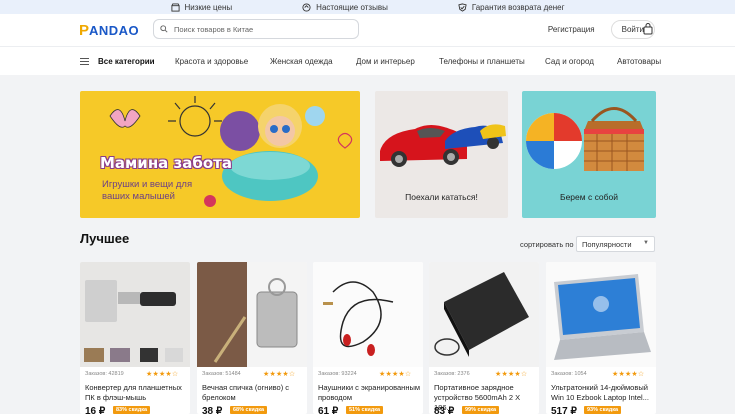 The height and width of the screenshot is (414, 735). I want to click on discount-badge: 99% скидка, so click(481, 410).